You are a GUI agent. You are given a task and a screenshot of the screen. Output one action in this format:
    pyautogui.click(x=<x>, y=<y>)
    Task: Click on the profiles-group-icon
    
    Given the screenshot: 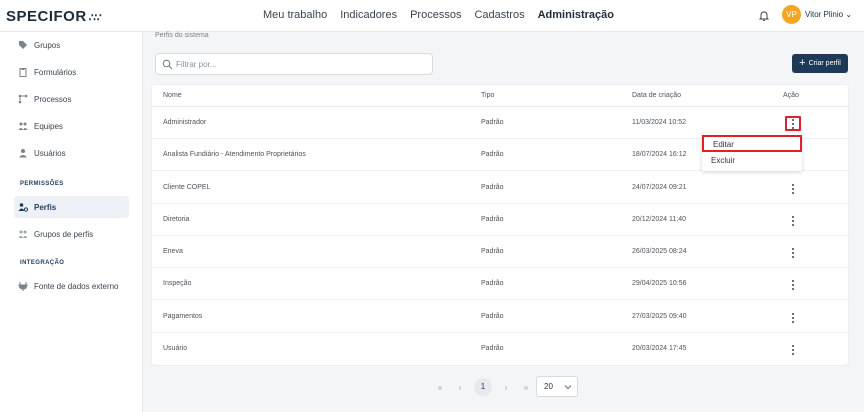 What is the action you would take?
    pyautogui.click(x=23, y=234)
    